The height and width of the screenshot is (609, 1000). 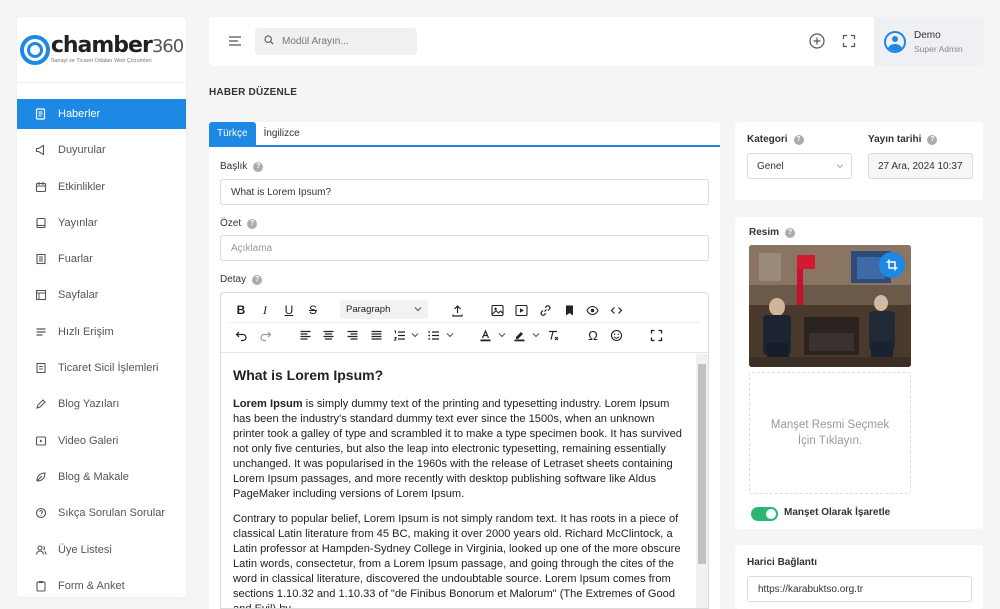 What do you see at coordinates (41, 586) in the screenshot?
I see `clipboard-icon` at bounding box center [41, 586].